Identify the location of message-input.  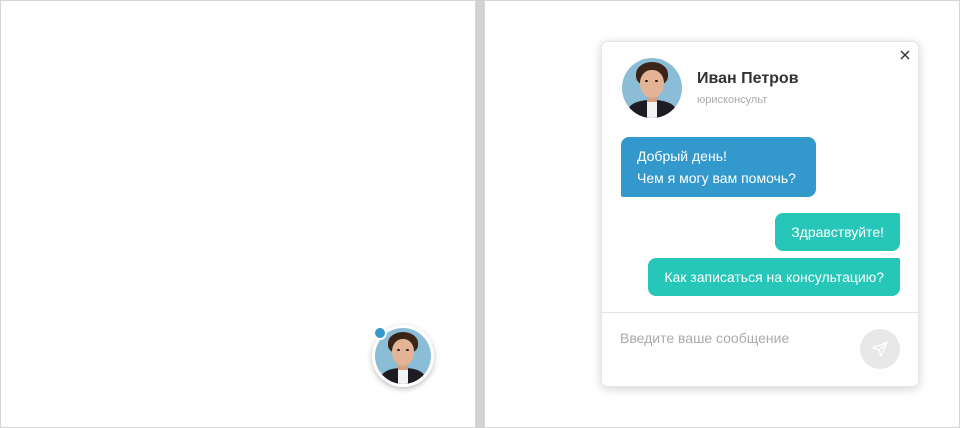
(735, 338).